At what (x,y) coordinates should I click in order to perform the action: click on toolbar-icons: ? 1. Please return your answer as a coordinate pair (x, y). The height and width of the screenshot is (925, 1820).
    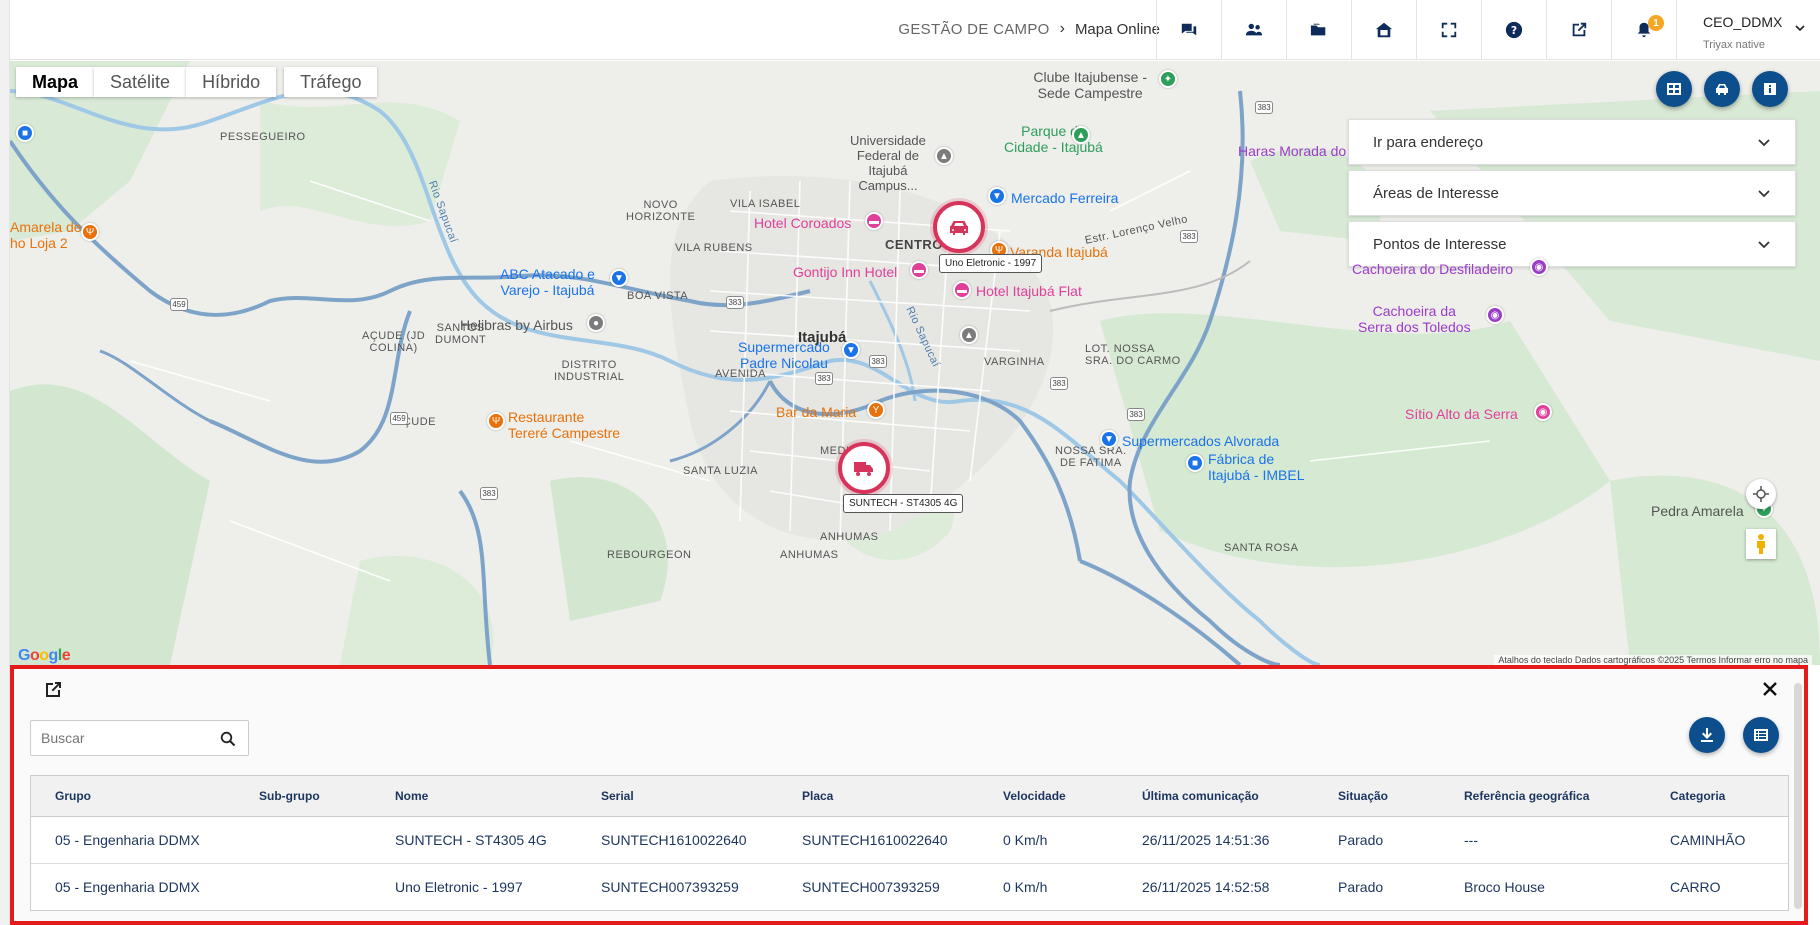
    Looking at the image, I should click on (1416, 30).